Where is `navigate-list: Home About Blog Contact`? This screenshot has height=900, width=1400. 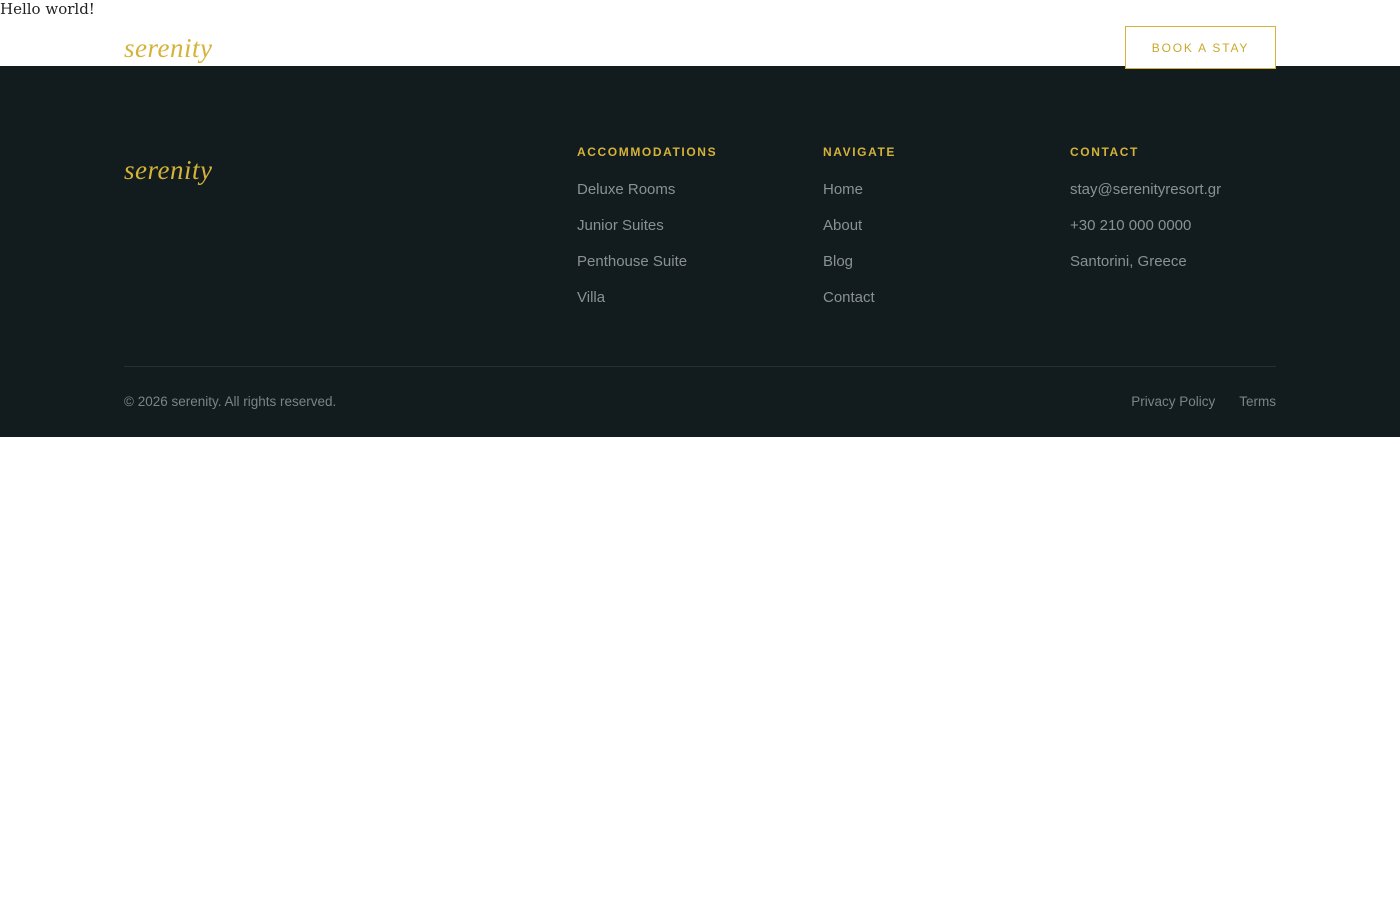 navigate-list: Home About Blog Contact is located at coordinates (859, 244).